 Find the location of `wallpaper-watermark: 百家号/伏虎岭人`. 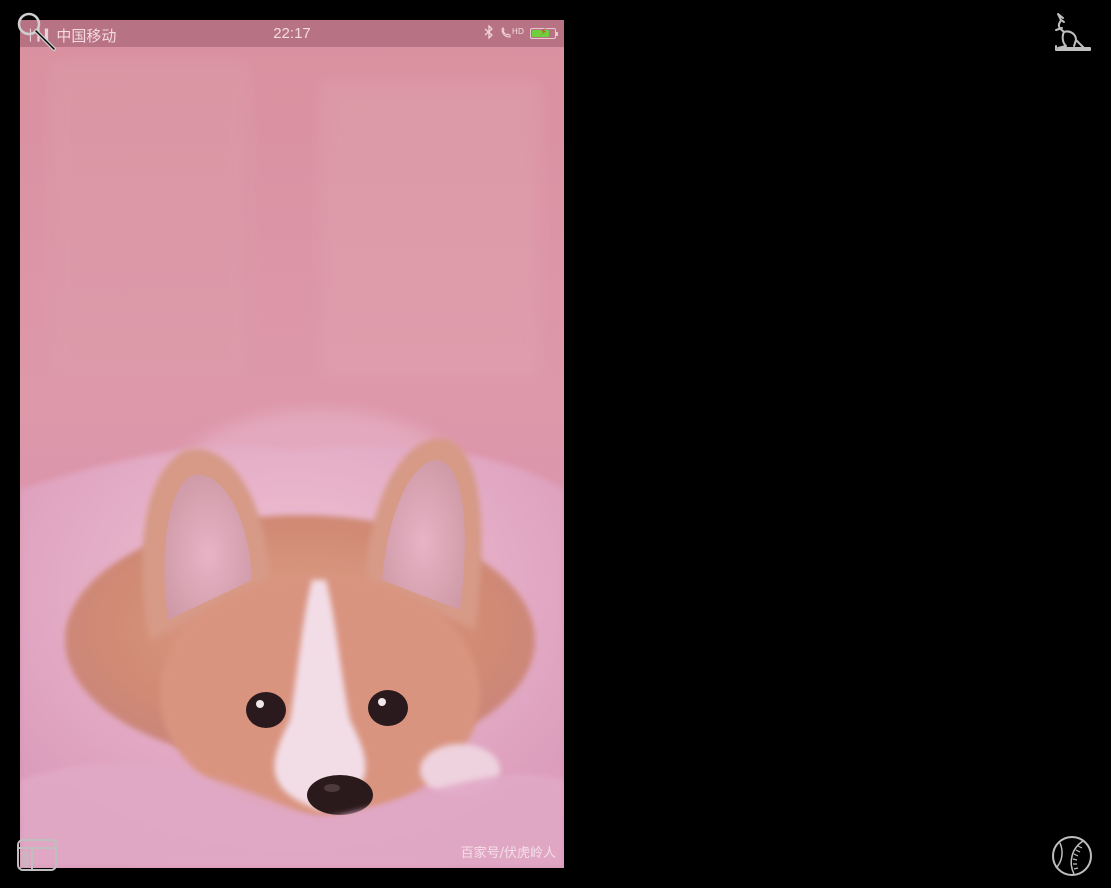

wallpaper-watermark: 百家号/伏虎岭人 is located at coordinates (508, 853).